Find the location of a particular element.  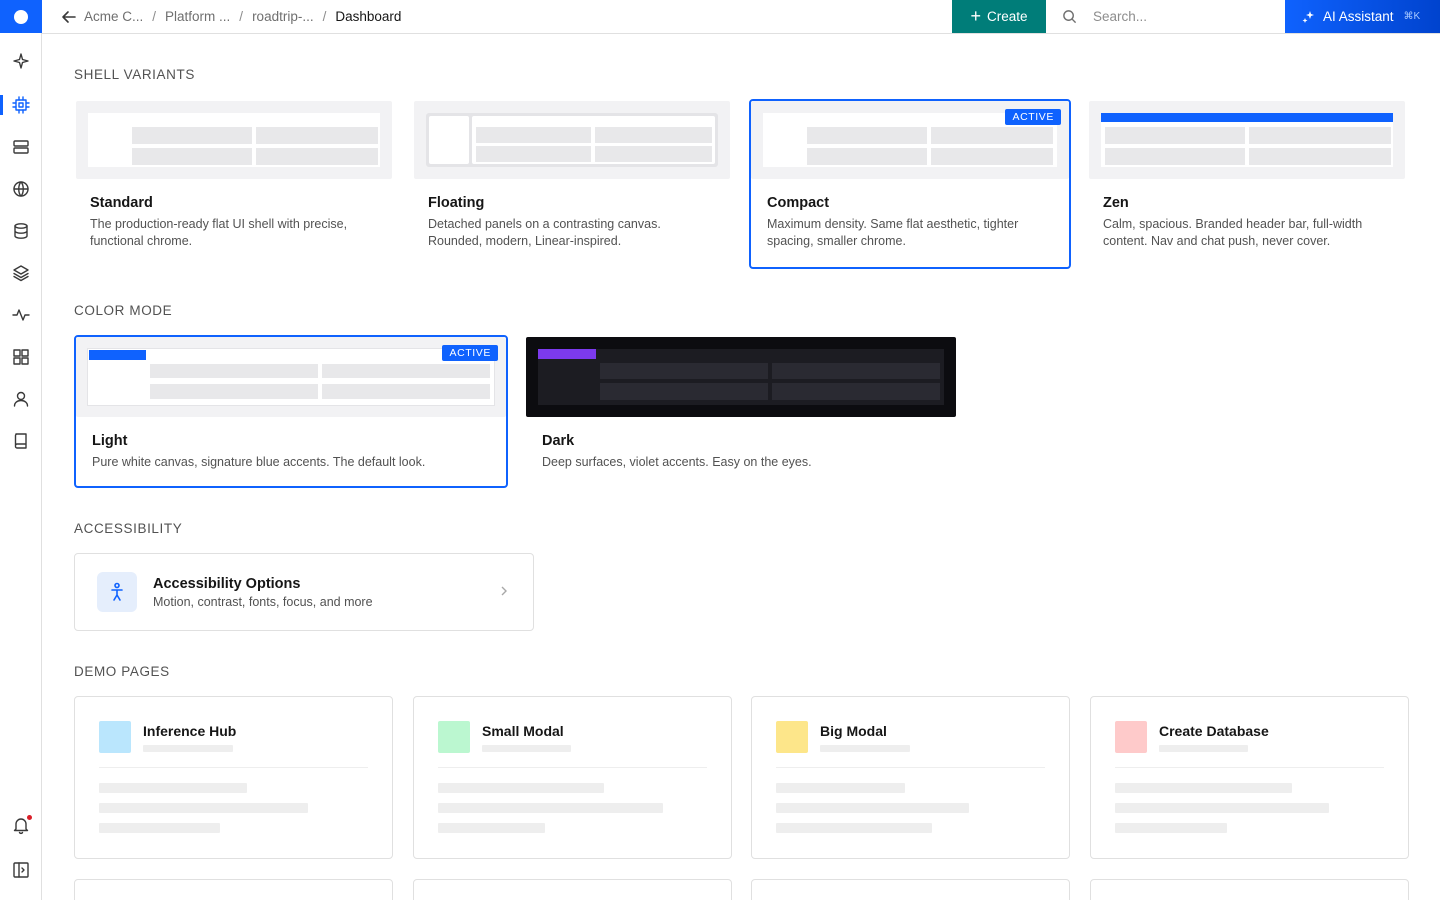

shell-preview-zen is located at coordinates (1247, 140).